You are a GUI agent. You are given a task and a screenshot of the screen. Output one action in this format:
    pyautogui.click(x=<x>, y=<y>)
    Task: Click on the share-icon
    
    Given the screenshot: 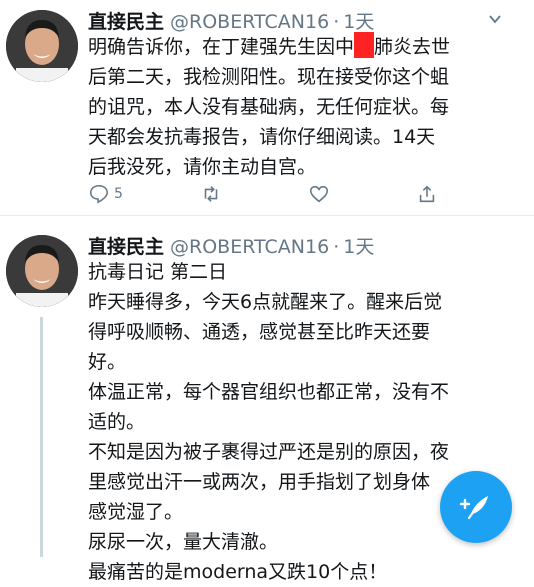 What is the action you would take?
    pyautogui.click(x=427, y=194)
    